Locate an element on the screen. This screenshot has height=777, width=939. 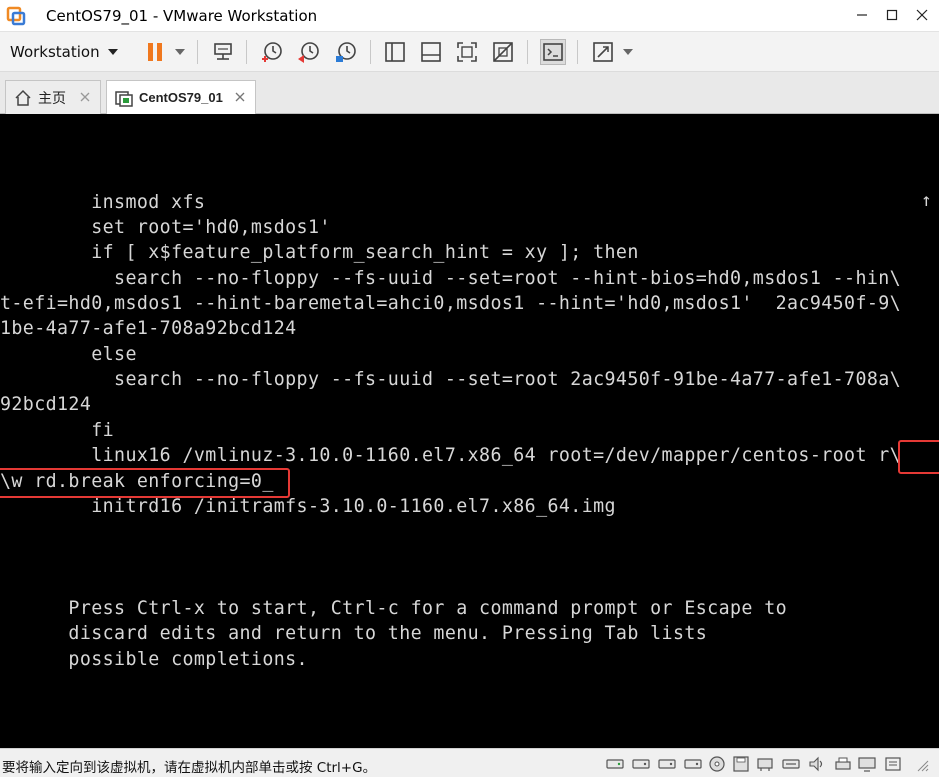
tab-centos79-01: CentOS79_01 is located at coordinates (181, 97).